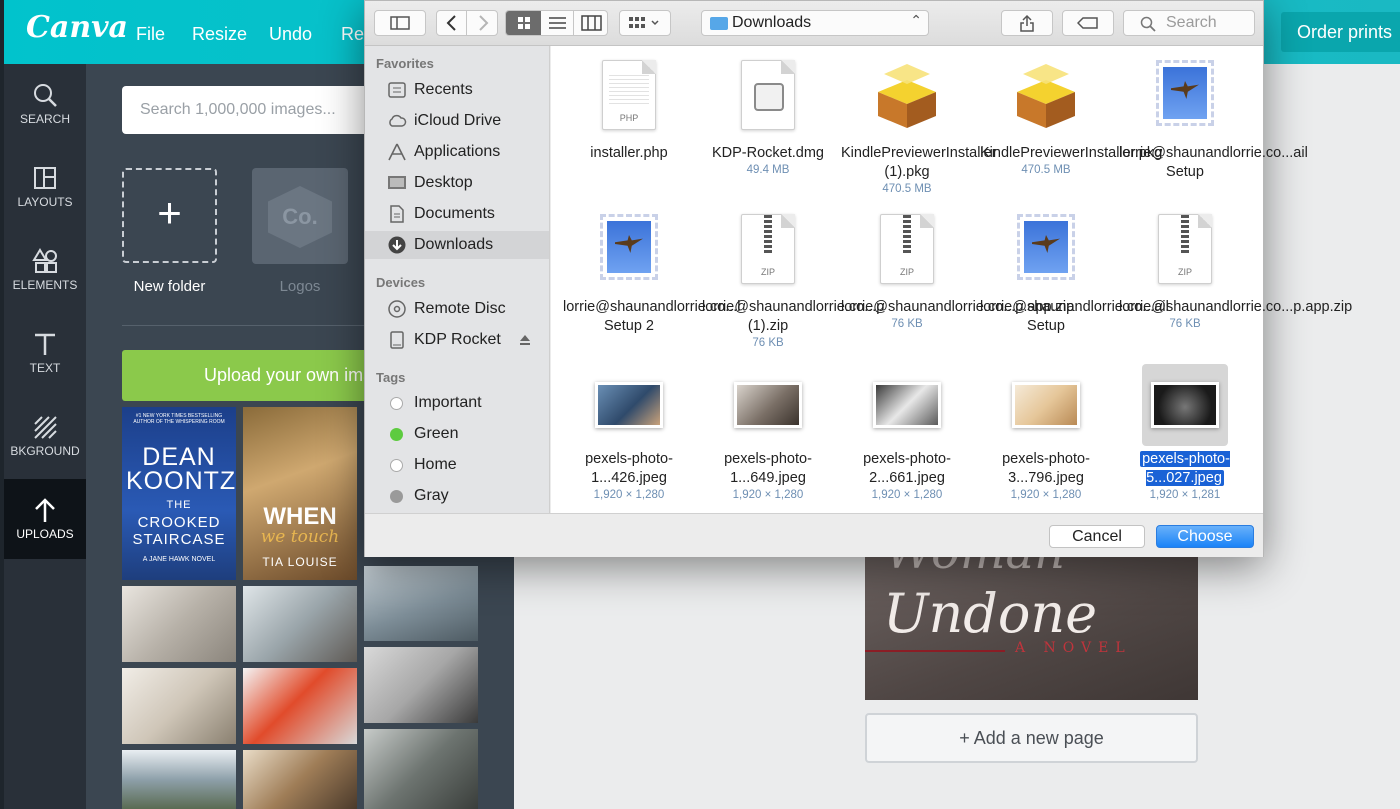 This screenshot has height=809, width=1400. Describe the element at coordinates (1097, 536) in the screenshot. I see `cancel-button: Cancel` at that location.